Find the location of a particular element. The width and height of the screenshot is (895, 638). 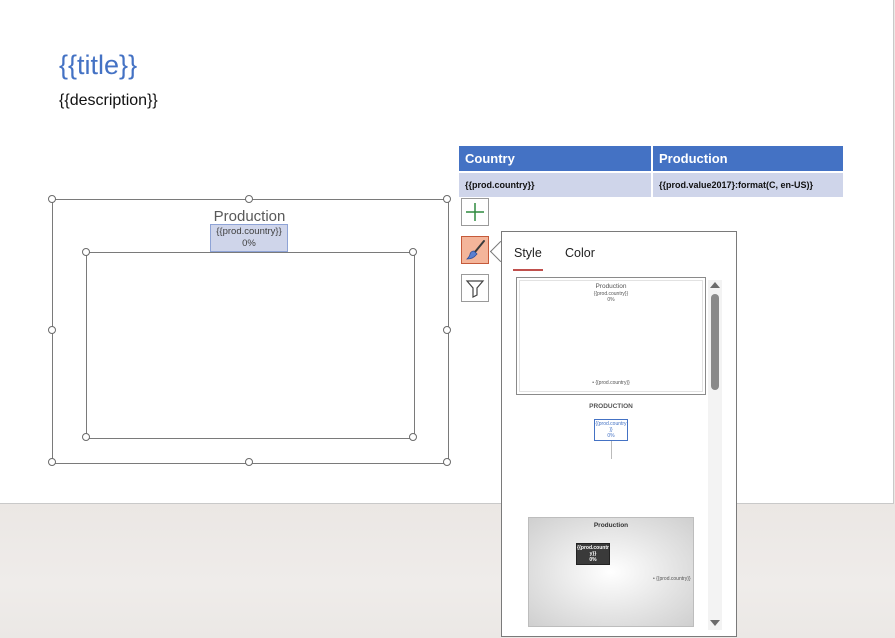

plus-icon is located at coordinates (475, 212).